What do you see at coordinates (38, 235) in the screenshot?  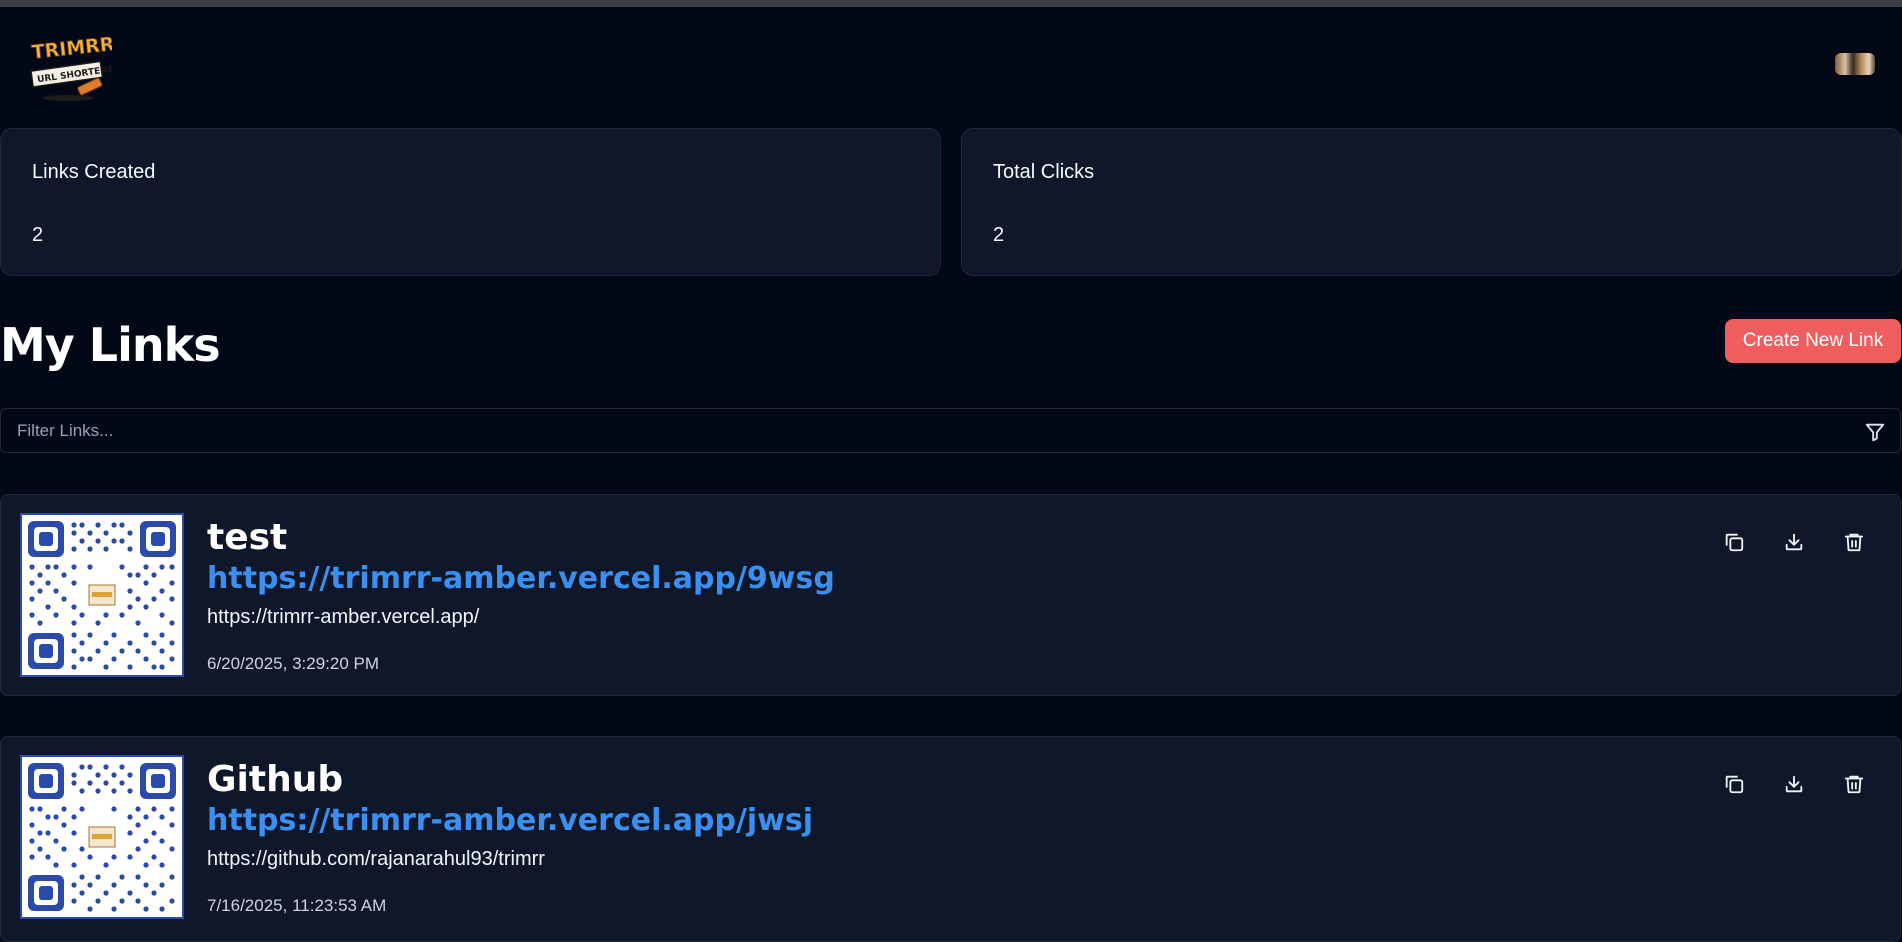 I see `links-created-value: 2` at bounding box center [38, 235].